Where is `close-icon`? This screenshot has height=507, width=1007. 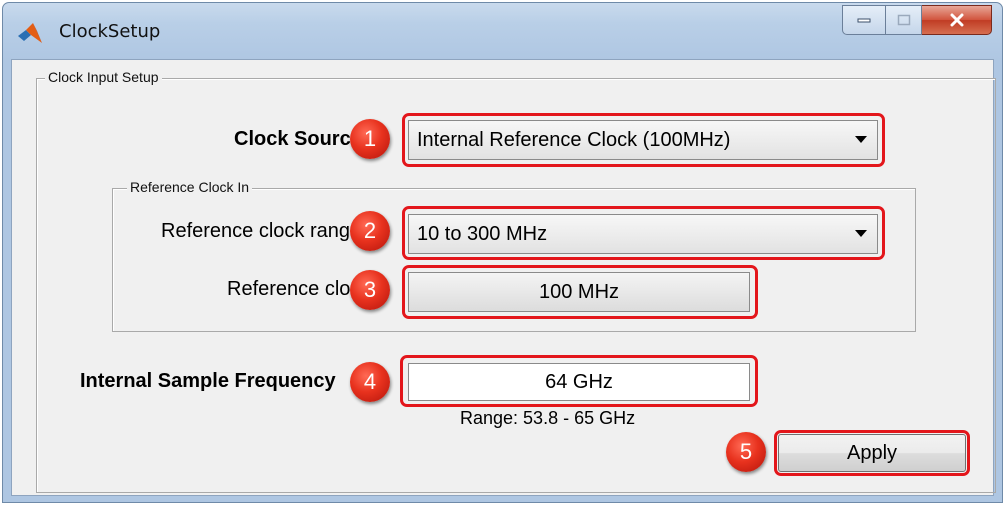
close-icon is located at coordinates (956, 20).